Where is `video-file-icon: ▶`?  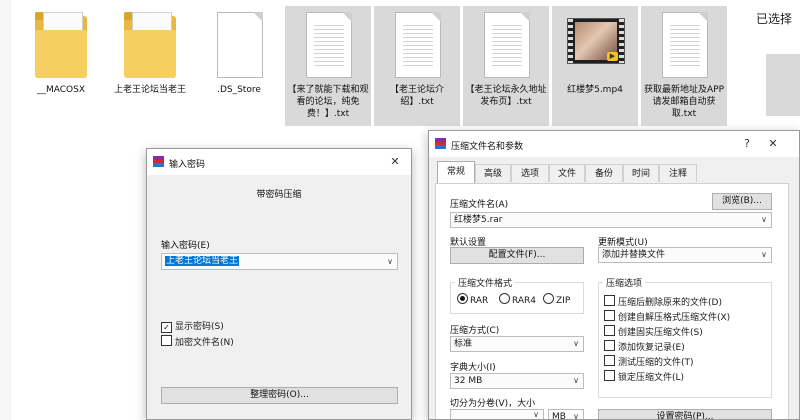 video-file-icon: ▶ is located at coordinates (596, 45).